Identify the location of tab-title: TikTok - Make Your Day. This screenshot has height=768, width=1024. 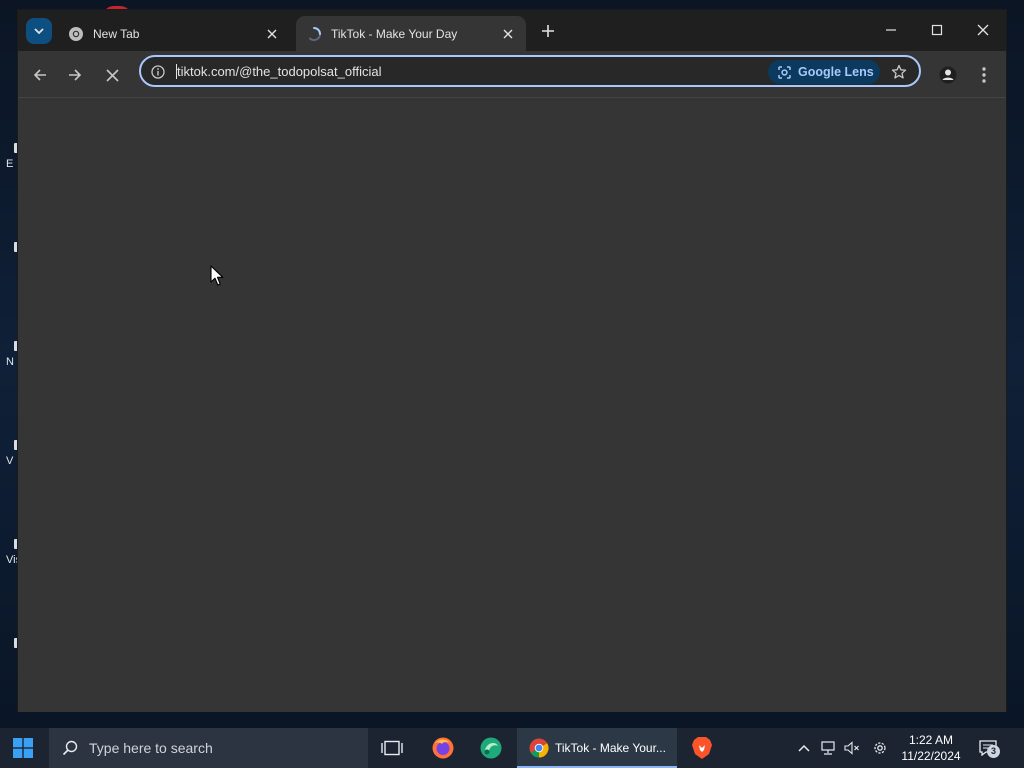
(394, 33).